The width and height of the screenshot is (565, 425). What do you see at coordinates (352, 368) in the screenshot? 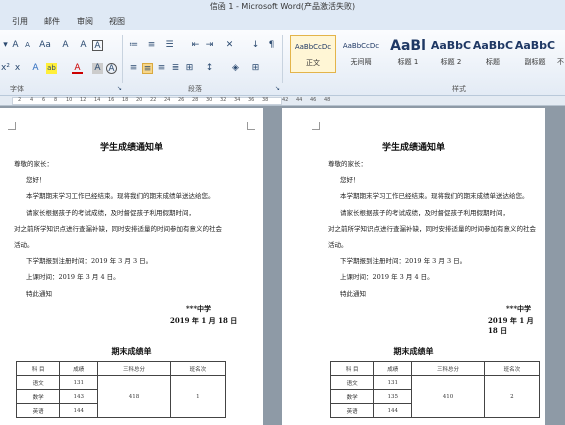
I see `table-header: 科 目` at bounding box center [352, 368].